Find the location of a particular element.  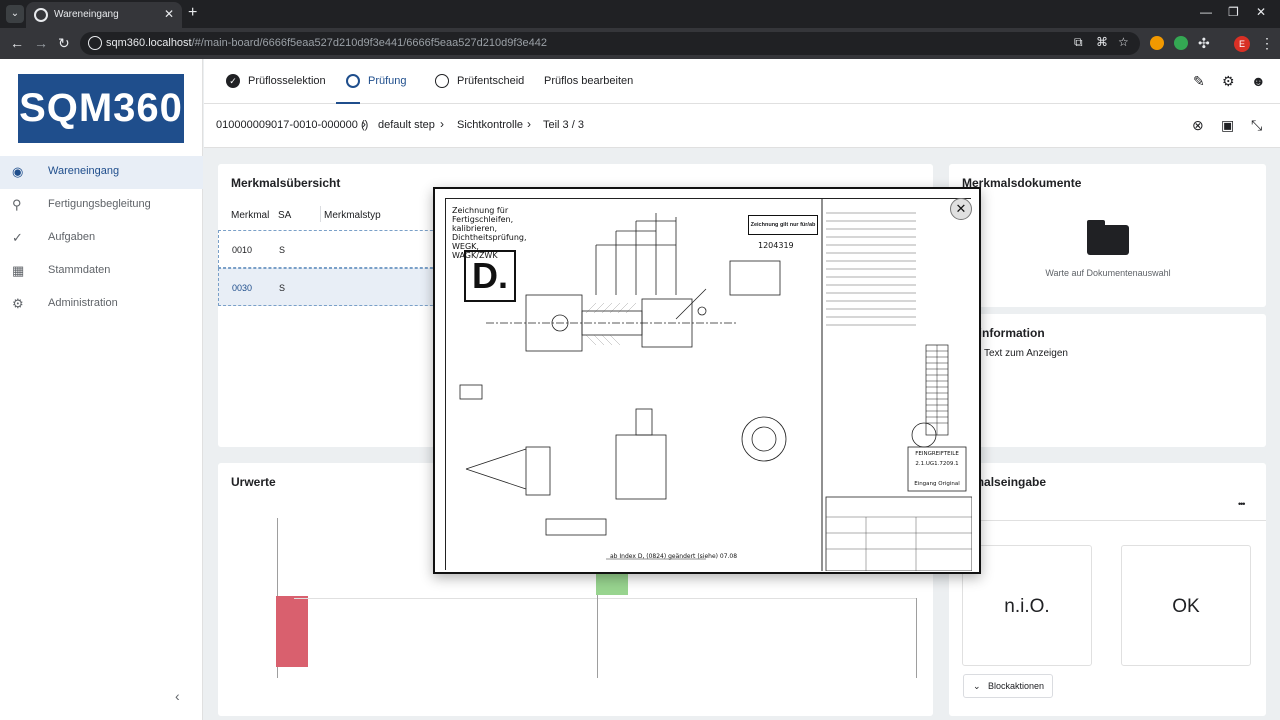

divider is located at coordinates (1107, 520).